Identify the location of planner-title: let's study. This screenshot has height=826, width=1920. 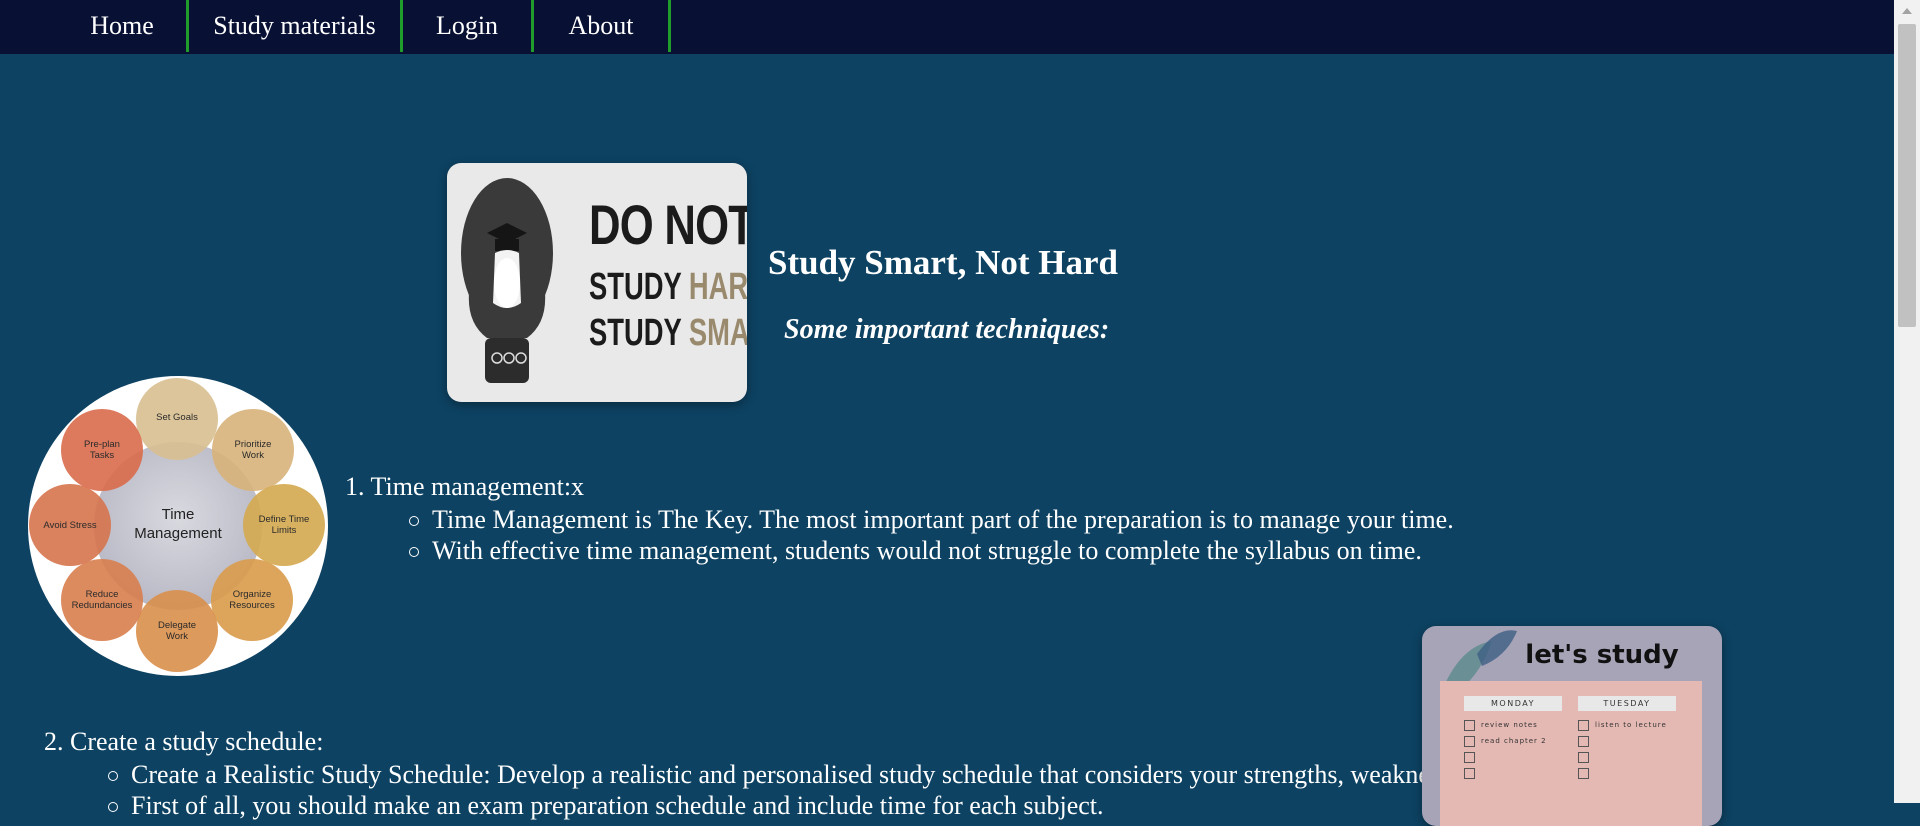
(1602, 655).